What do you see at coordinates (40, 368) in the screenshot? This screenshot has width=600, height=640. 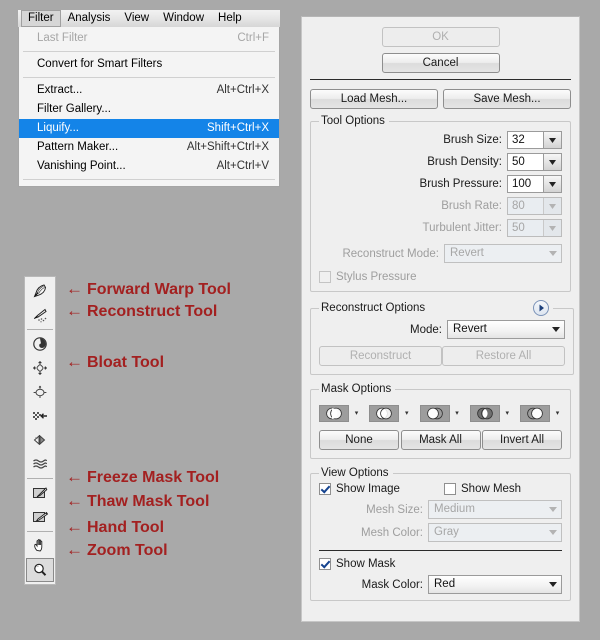 I see `pucker-tool-icon` at bounding box center [40, 368].